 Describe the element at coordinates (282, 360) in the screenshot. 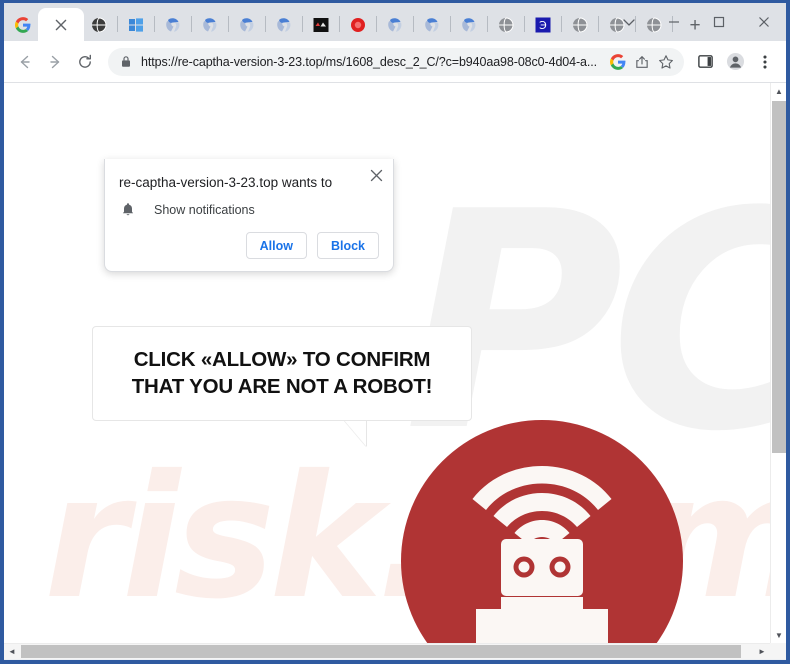

I see `bubble-line-1: CLICK «ALLOW» TO CONFIRM` at that location.